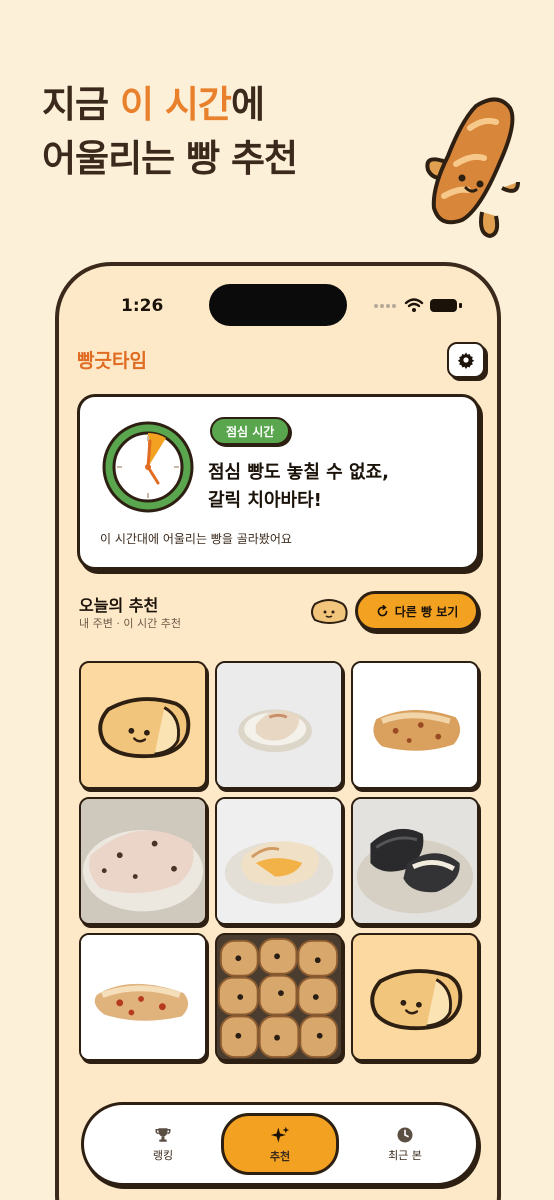 The image size is (554, 1200). Describe the element at coordinates (278, 305) in the screenshot. I see `dynamic-island` at that location.